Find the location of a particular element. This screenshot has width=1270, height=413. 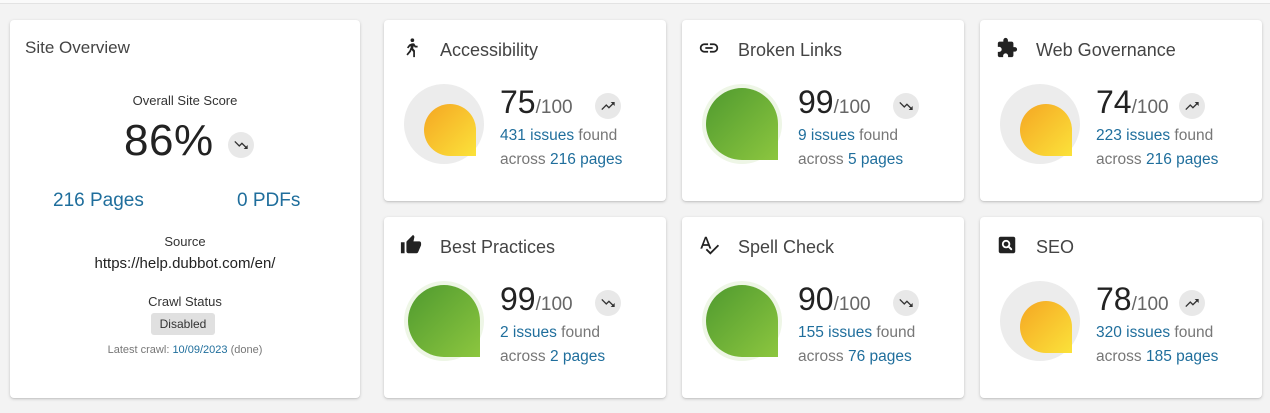

affected-pages-link: 5 pages is located at coordinates (875, 159).